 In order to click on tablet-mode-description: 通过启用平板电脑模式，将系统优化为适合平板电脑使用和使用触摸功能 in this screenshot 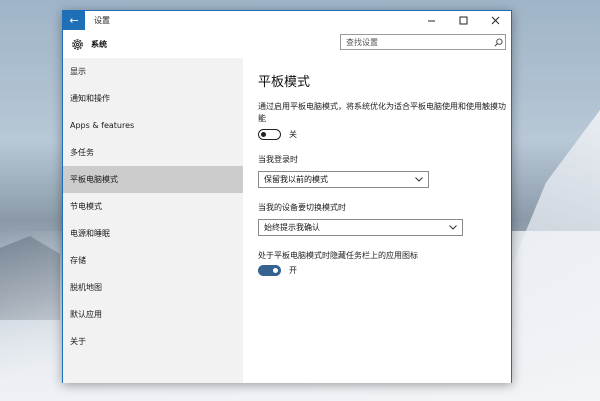, I will do `click(382, 112)`.